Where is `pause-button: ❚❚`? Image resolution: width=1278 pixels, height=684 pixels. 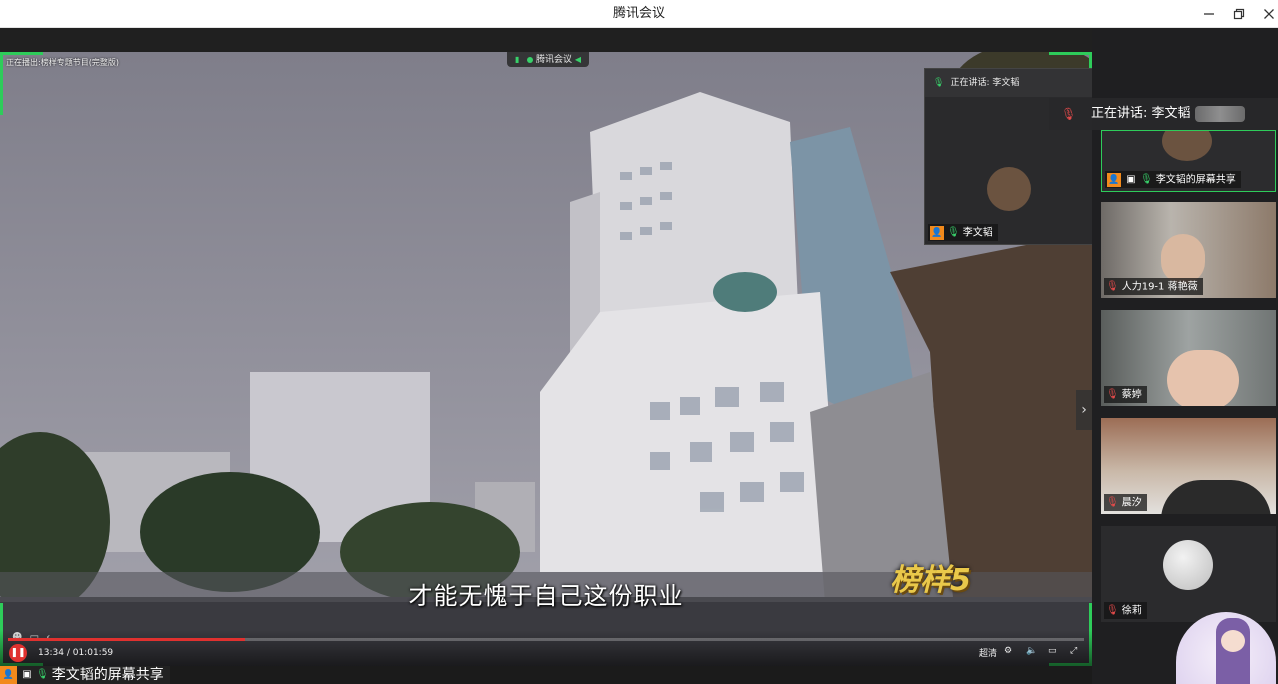 pause-button: ❚❚ is located at coordinates (18, 653).